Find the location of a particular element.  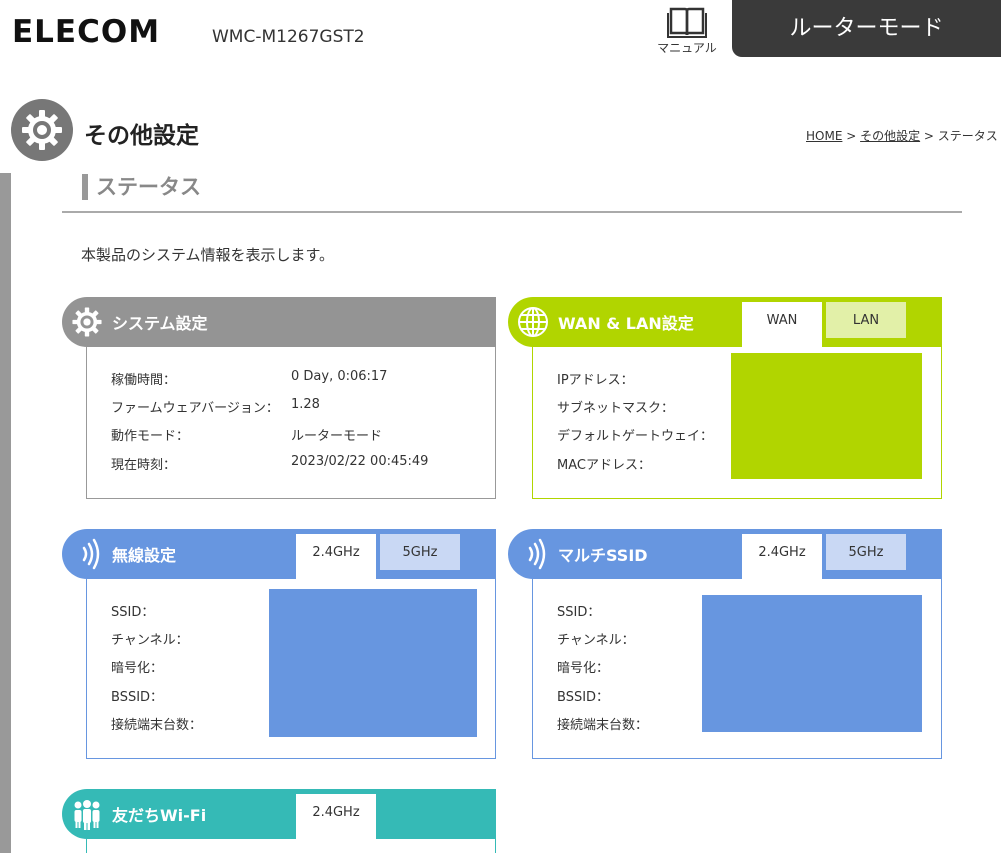

globe-icon is located at coordinates (533, 322).